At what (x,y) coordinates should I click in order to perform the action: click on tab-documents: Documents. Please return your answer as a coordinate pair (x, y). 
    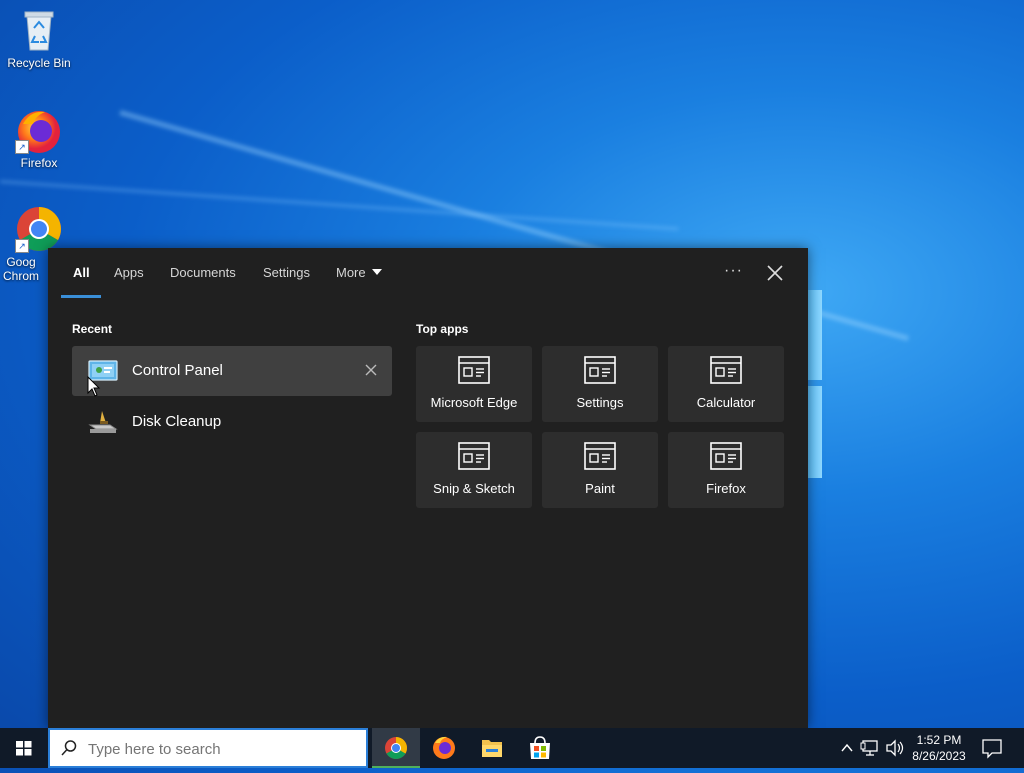
    Looking at the image, I should click on (203, 272).